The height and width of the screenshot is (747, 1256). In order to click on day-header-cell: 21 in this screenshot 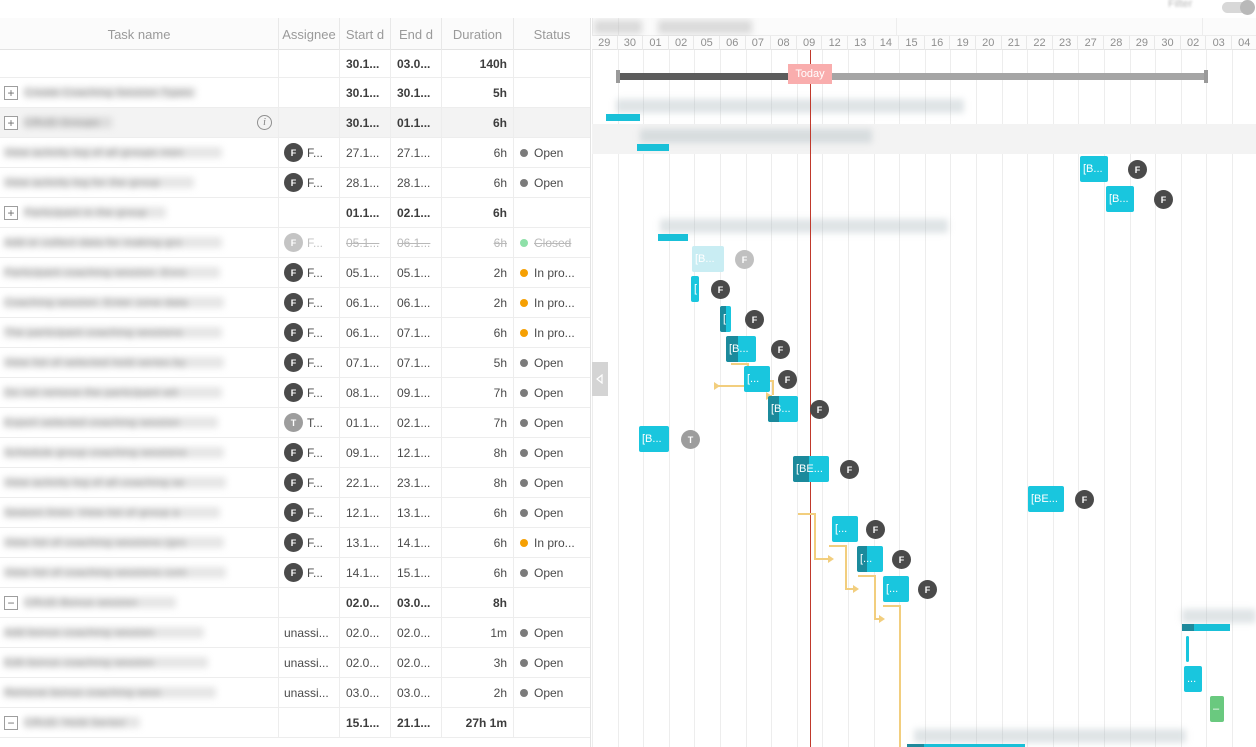, I will do `click(1015, 43)`.